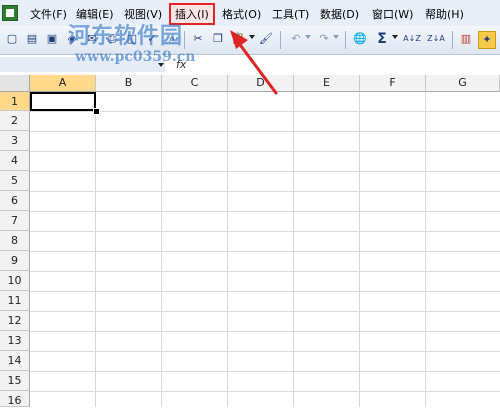 This screenshot has width=500, height=411. Describe the element at coordinates (296, 39) in the screenshot. I see `undo-icon: ↶` at that location.